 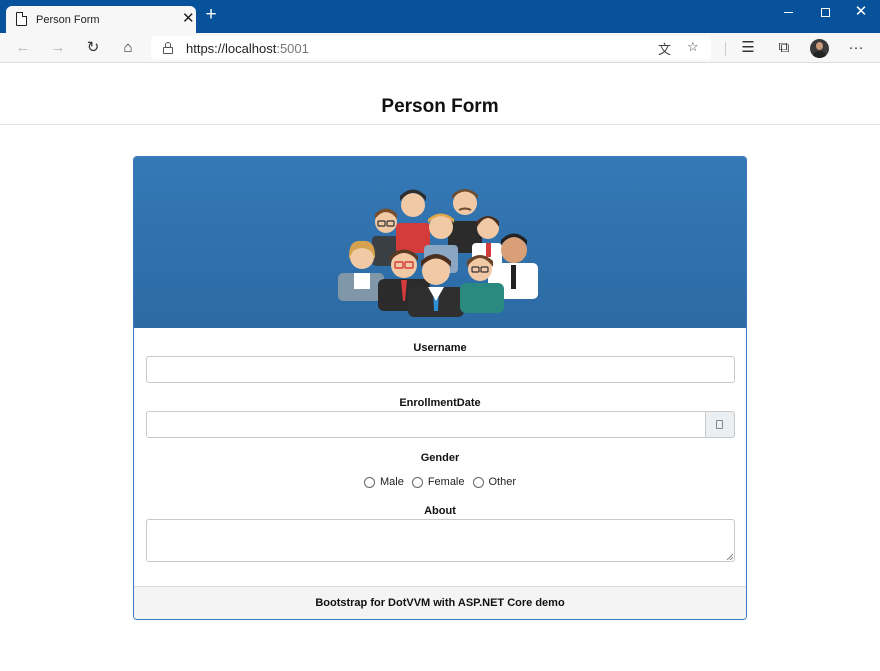 What do you see at coordinates (440, 16) in the screenshot?
I see `browser-titlebar: Person Form ✕ + ✕` at bounding box center [440, 16].